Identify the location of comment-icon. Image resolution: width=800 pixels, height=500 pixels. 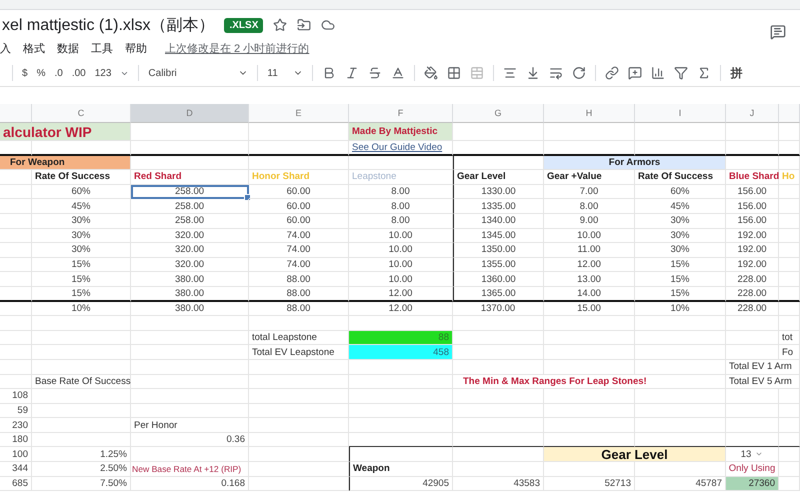
(778, 32).